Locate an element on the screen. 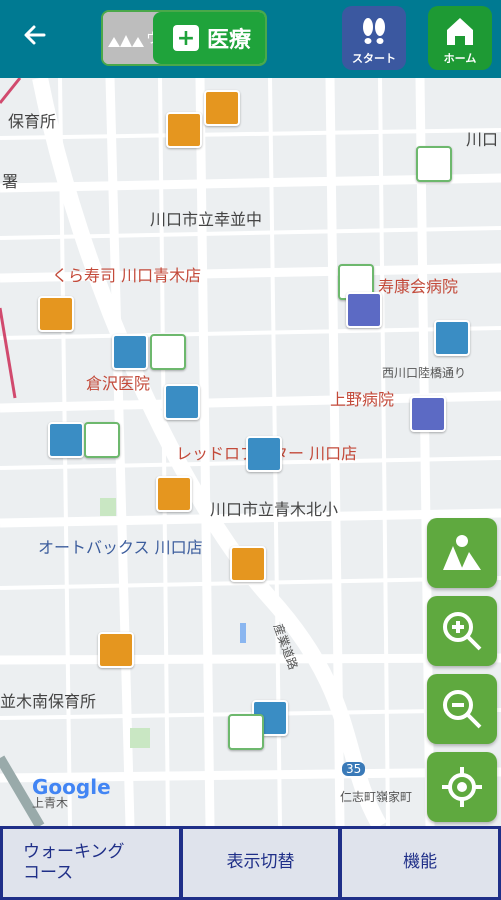 The image size is (501, 900). bottom-nav: ウォーキング コース 表示切替 機能 is located at coordinates (250, 863).